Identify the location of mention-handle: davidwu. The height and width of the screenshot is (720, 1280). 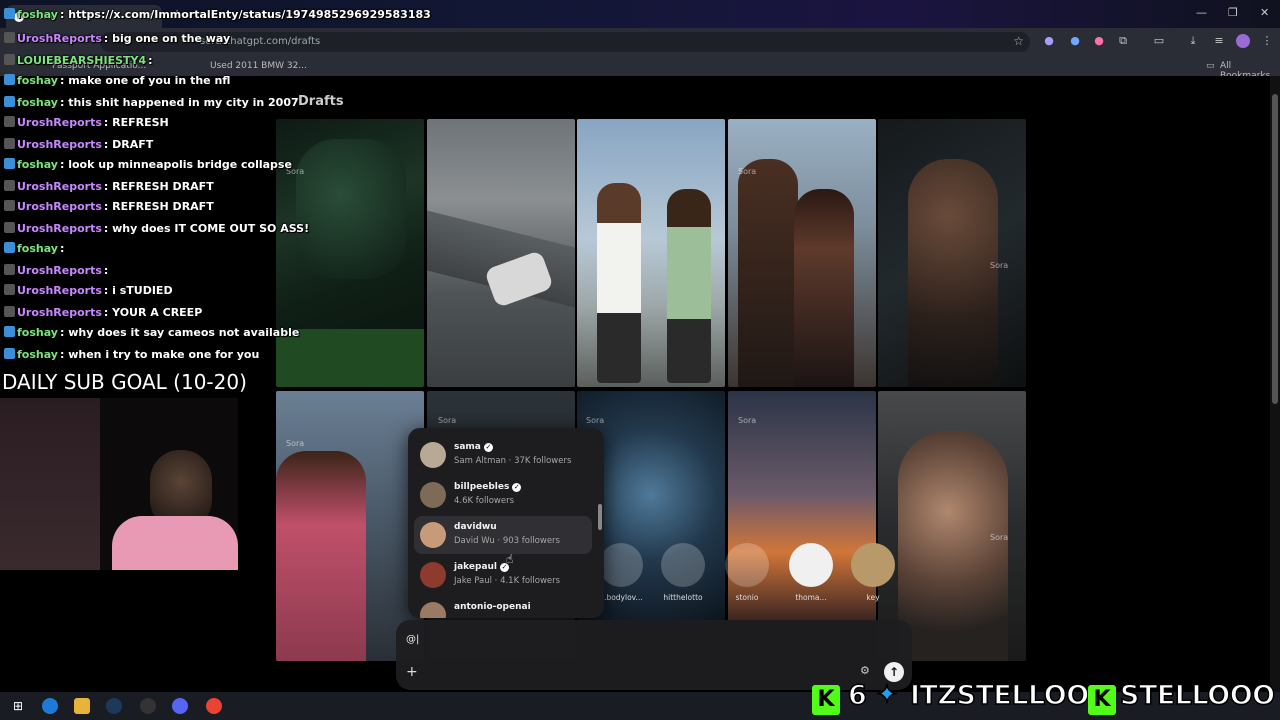
(475, 527).